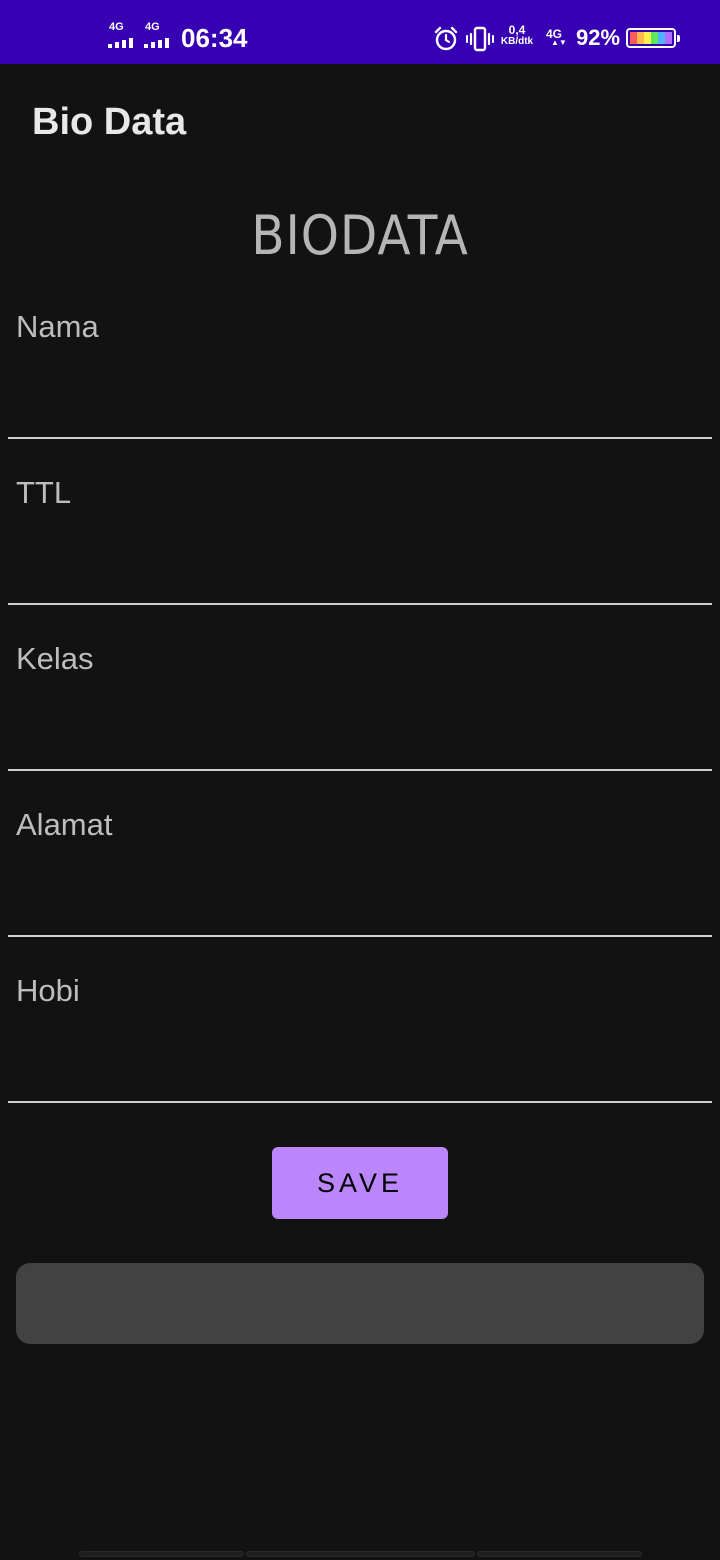  I want to click on output-text-box, so click(360, 1303).